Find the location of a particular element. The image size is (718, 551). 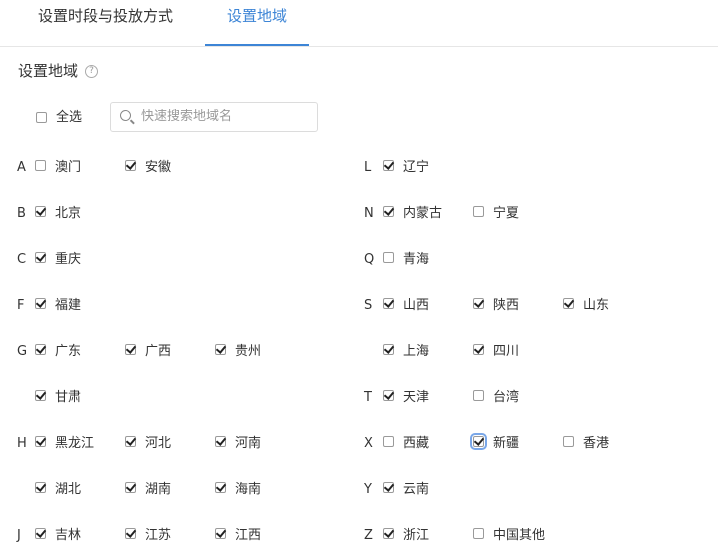

region-label: 安徽 is located at coordinates (158, 167).